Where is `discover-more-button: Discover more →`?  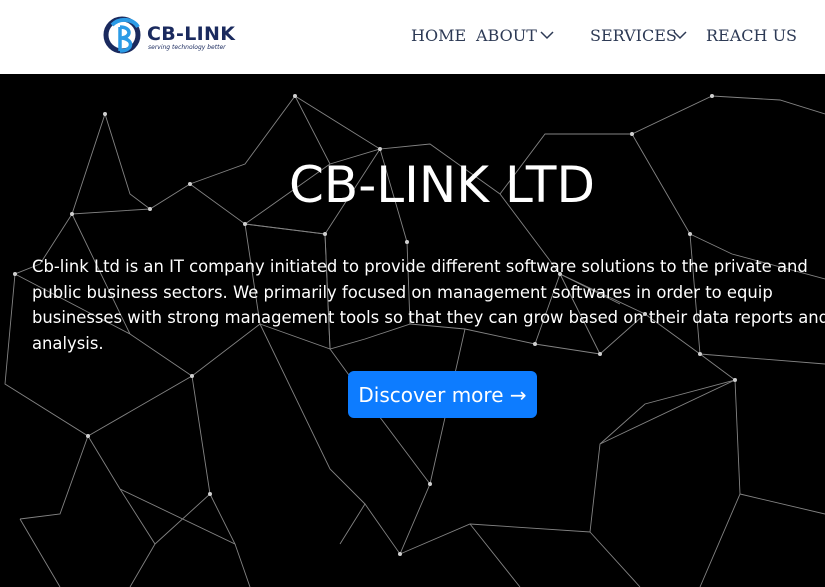
discover-more-button: Discover more → is located at coordinates (442, 394).